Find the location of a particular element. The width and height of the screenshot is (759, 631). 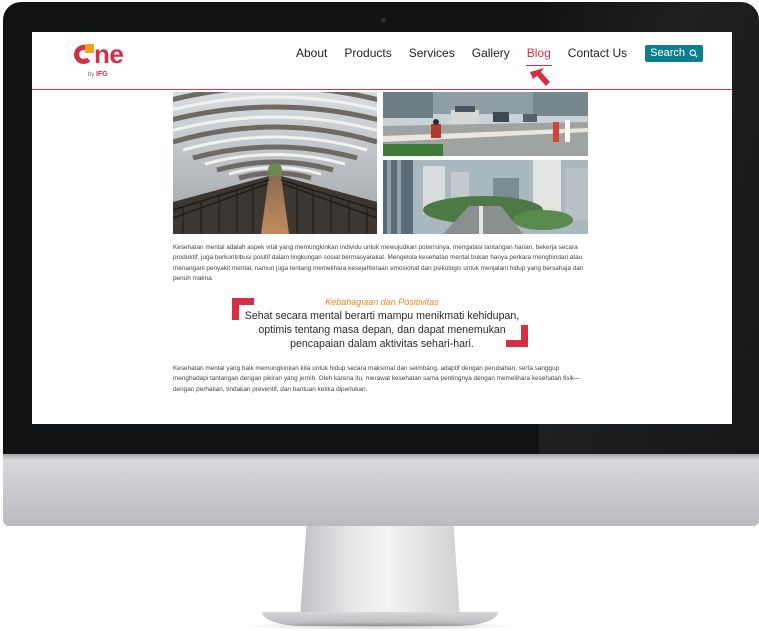

chin-shadow is located at coordinates (381, 457).